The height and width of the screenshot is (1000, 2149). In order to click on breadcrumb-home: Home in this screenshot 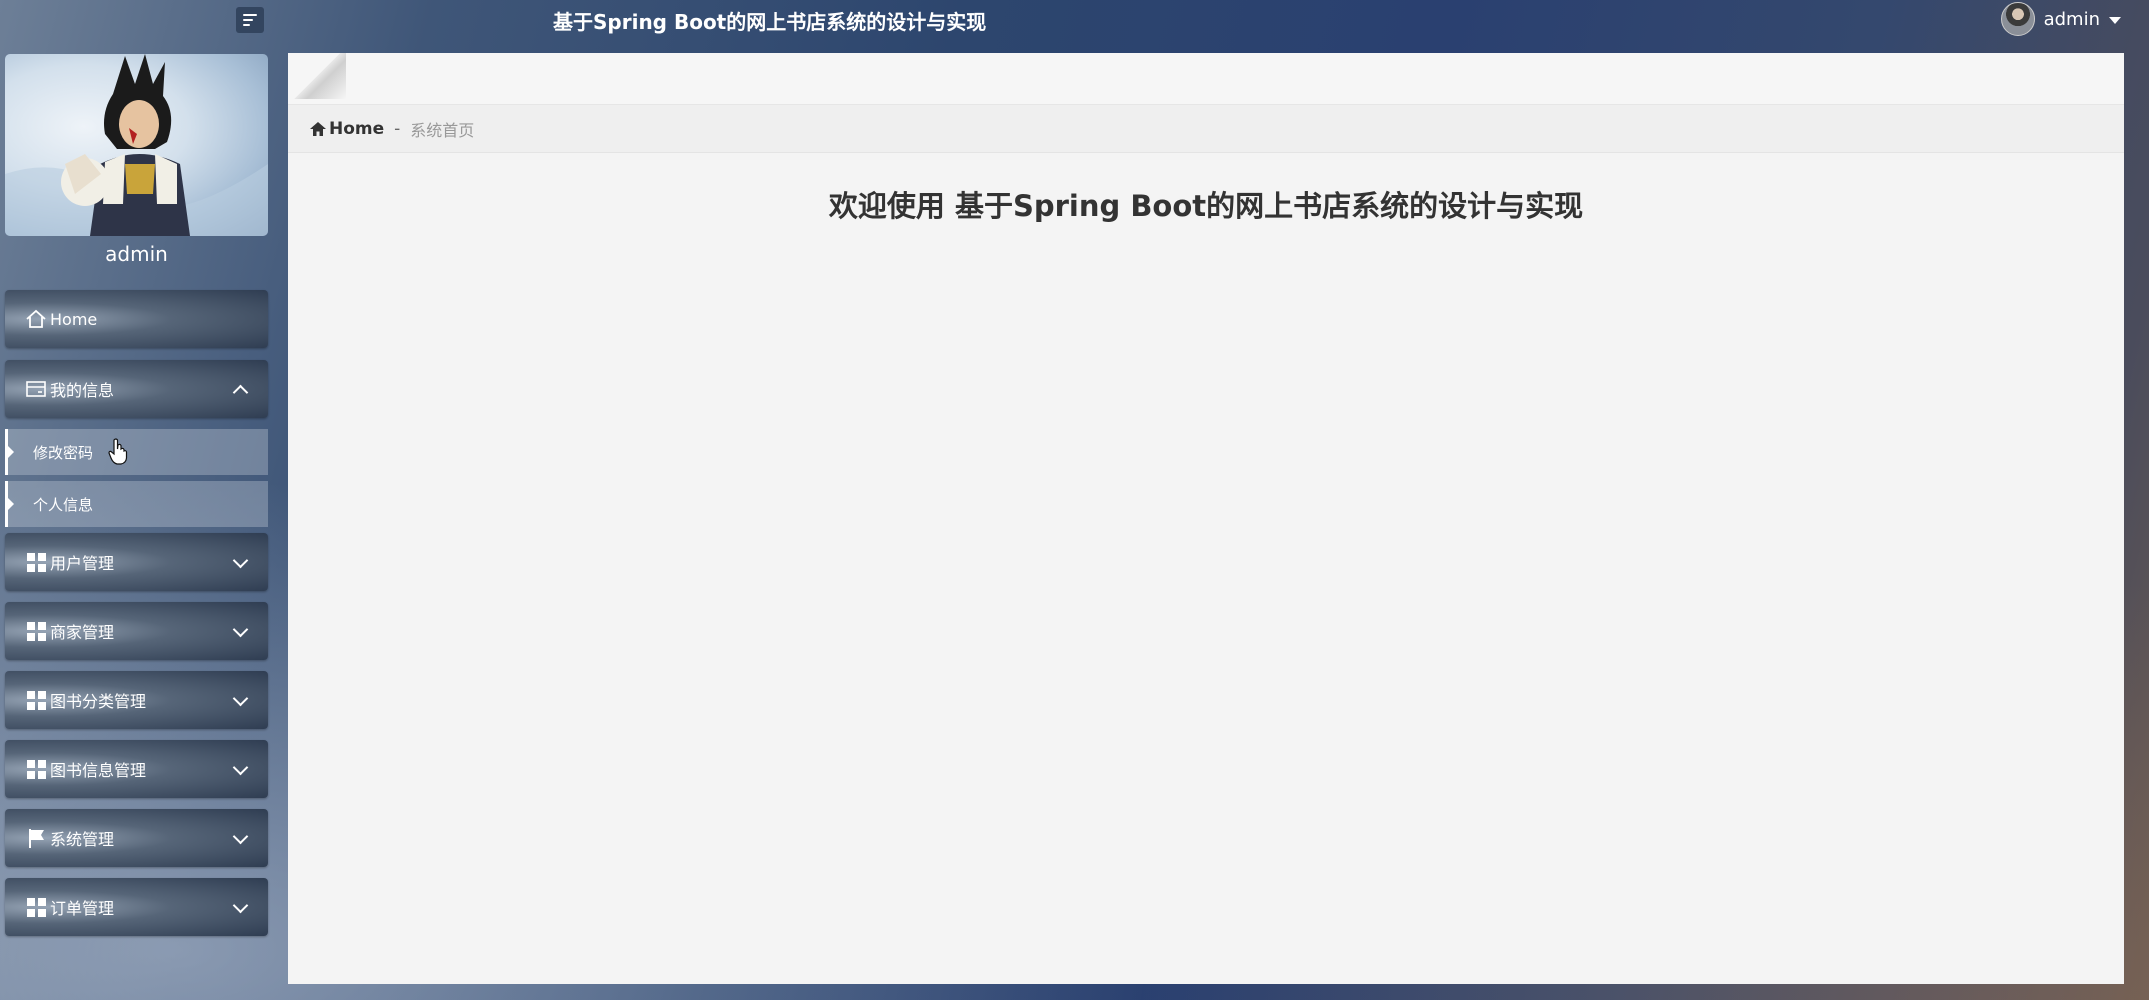, I will do `click(347, 129)`.